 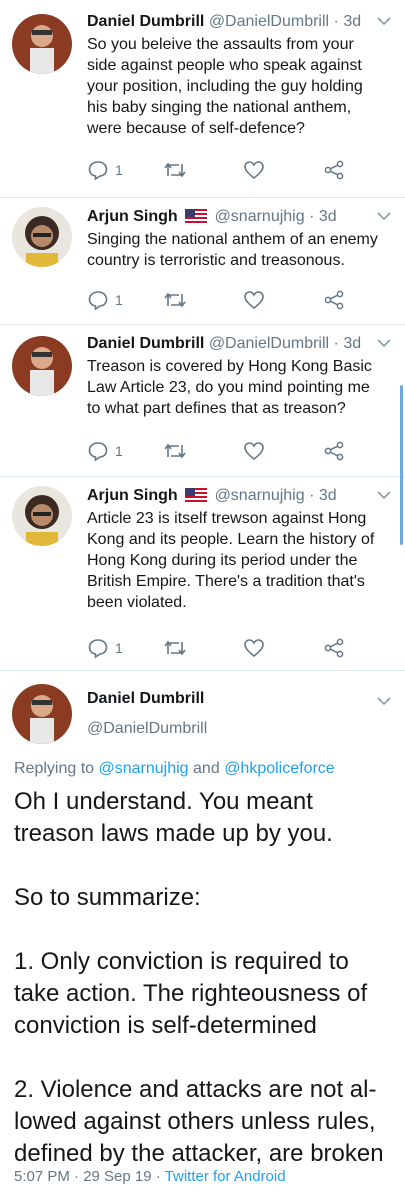 What do you see at coordinates (87, 1176) in the screenshot?
I see `timestamp: 5:07 PM · 29 Sep 19 ·` at bounding box center [87, 1176].